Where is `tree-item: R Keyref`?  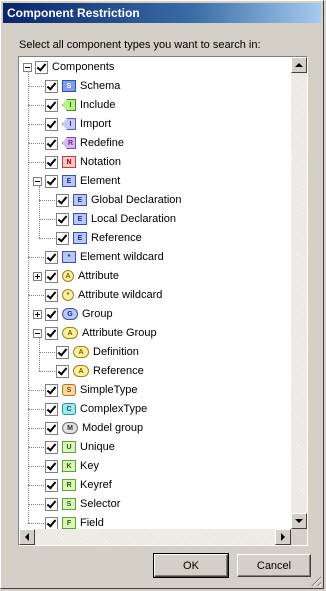
tree-item: R Keyref is located at coordinates (78, 485).